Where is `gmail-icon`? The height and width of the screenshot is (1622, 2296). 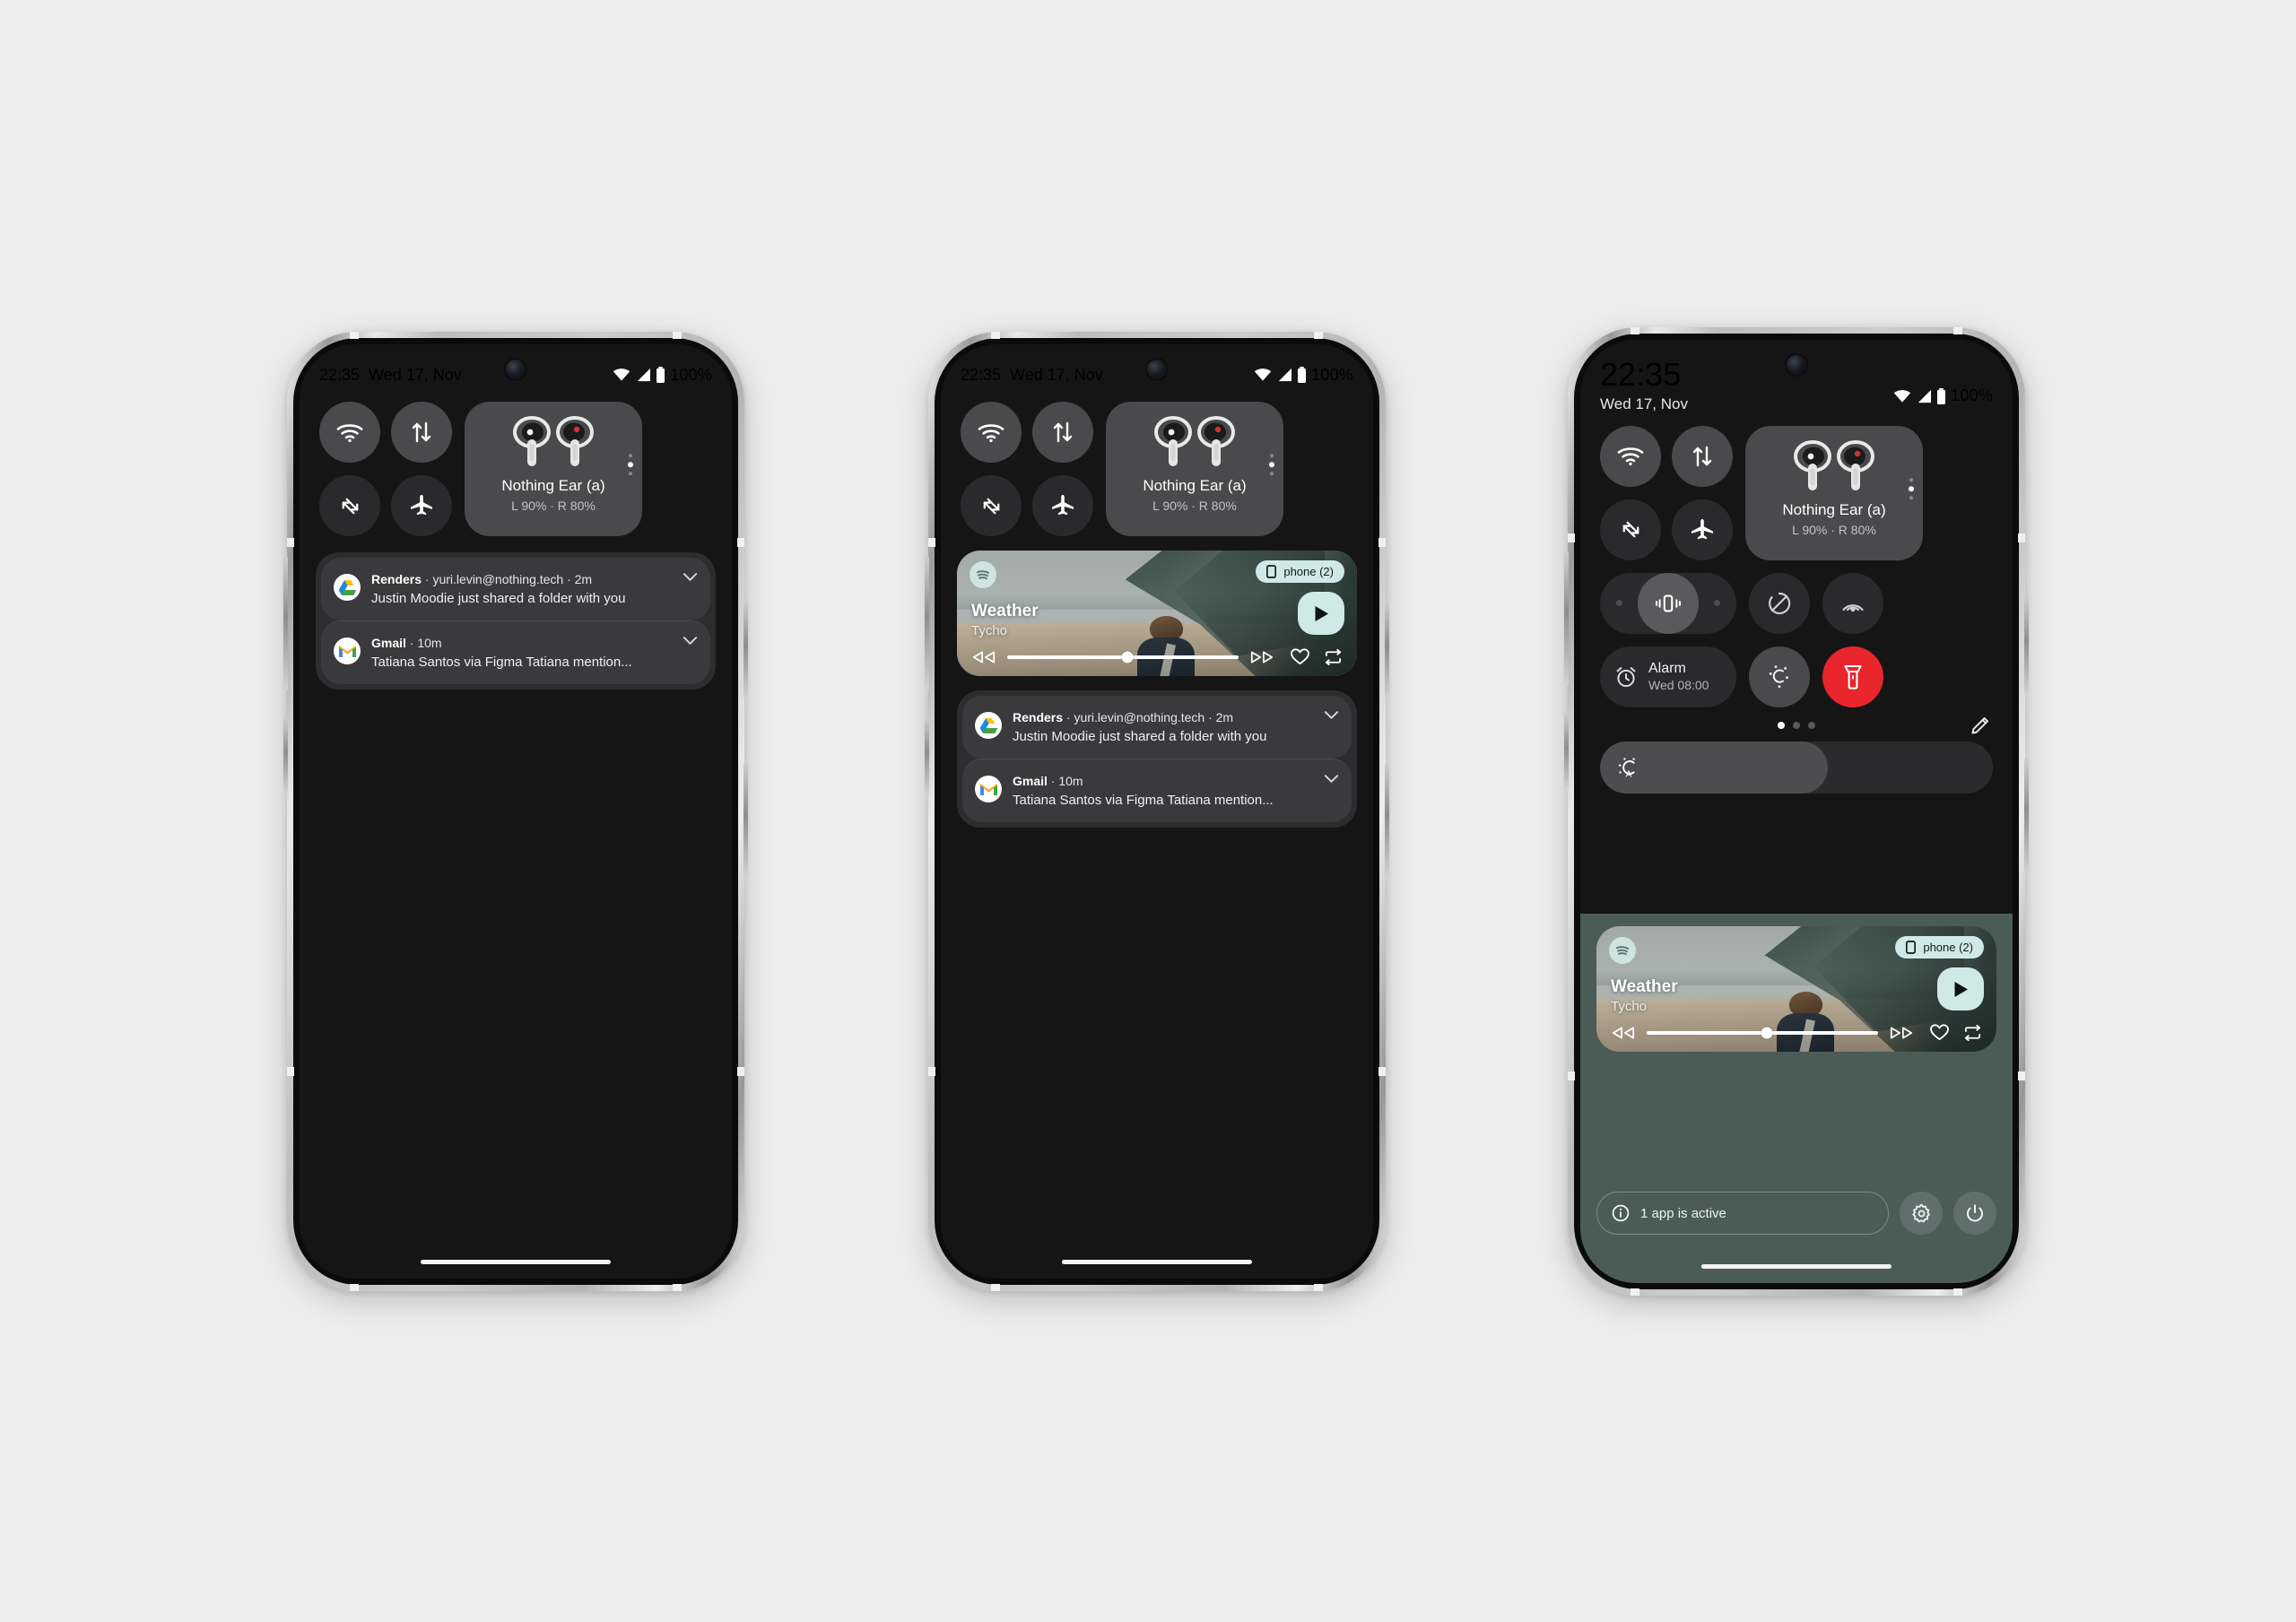
gmail-icon is located at coordinates (988, 789).